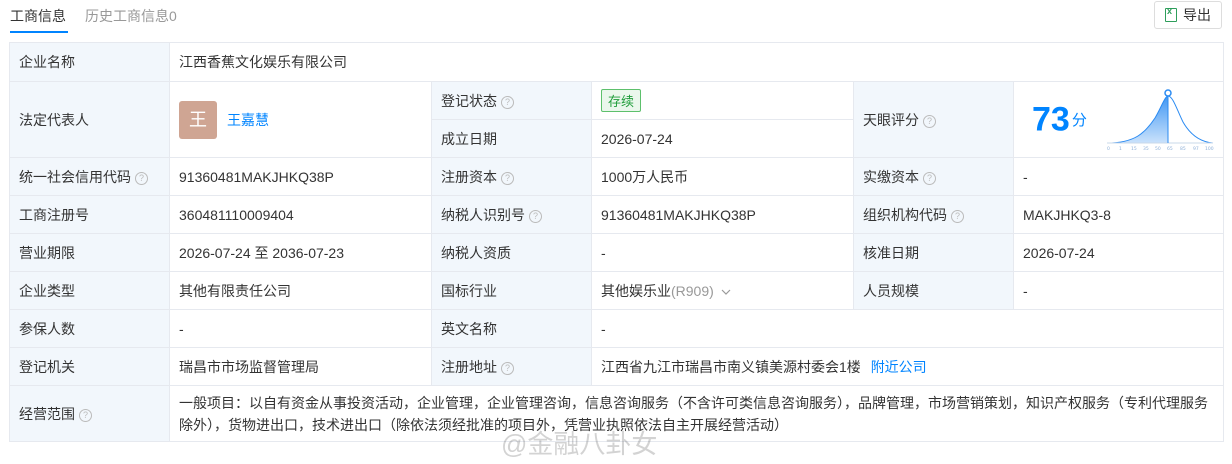 Image resolution: width=1232 pixels, height=464 pixels. I want to click on approve-date-value: 2026-07-24, so click(1118, 252).